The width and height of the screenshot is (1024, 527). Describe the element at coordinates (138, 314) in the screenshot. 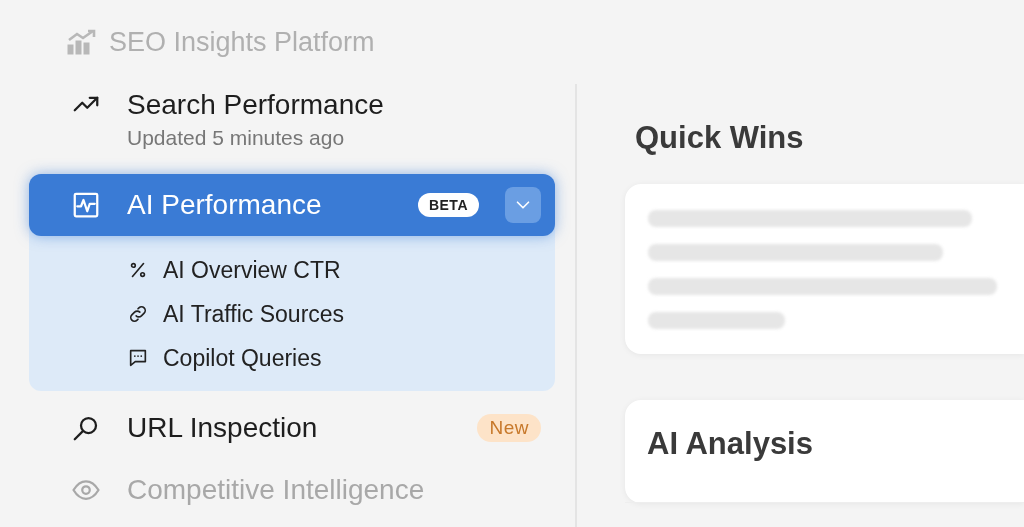

I see `link-icon` at that location.